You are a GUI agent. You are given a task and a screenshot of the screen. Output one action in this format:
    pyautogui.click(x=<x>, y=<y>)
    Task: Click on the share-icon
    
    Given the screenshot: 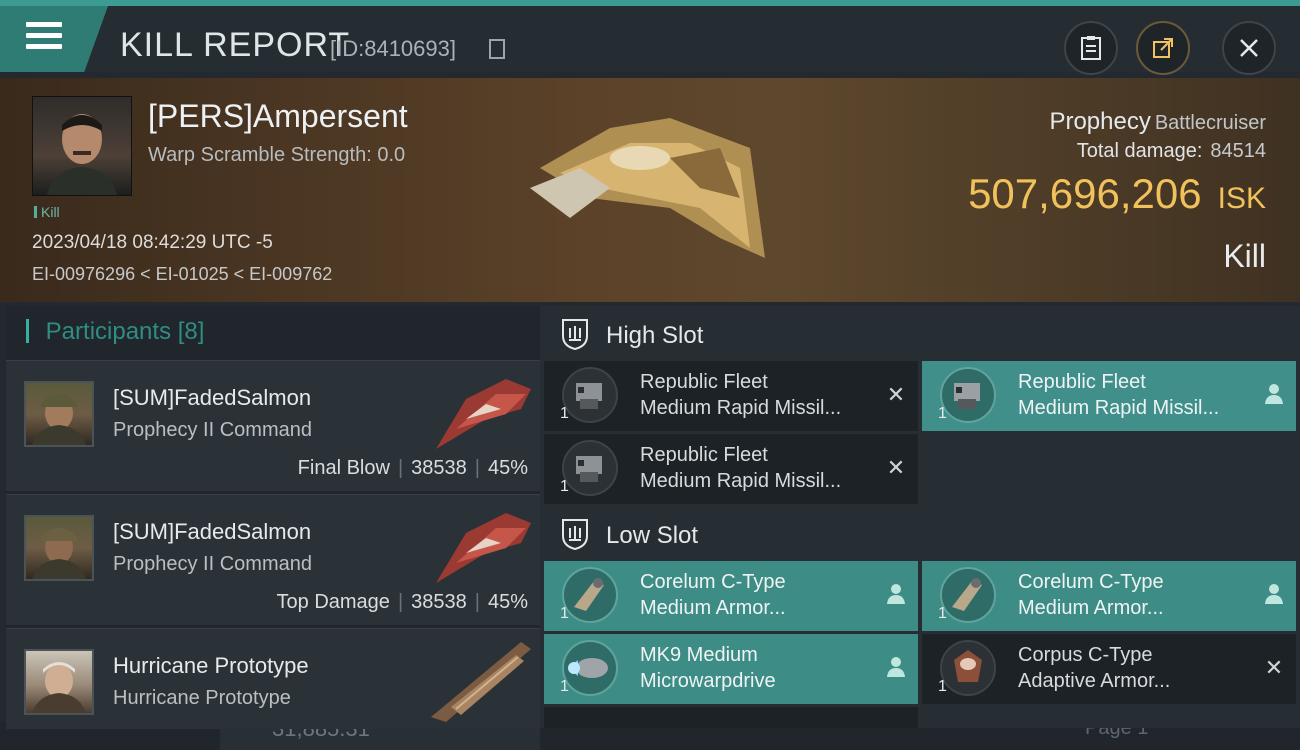 What is the action you would take?
    pyautogui.click(x=1163, y=48)
    